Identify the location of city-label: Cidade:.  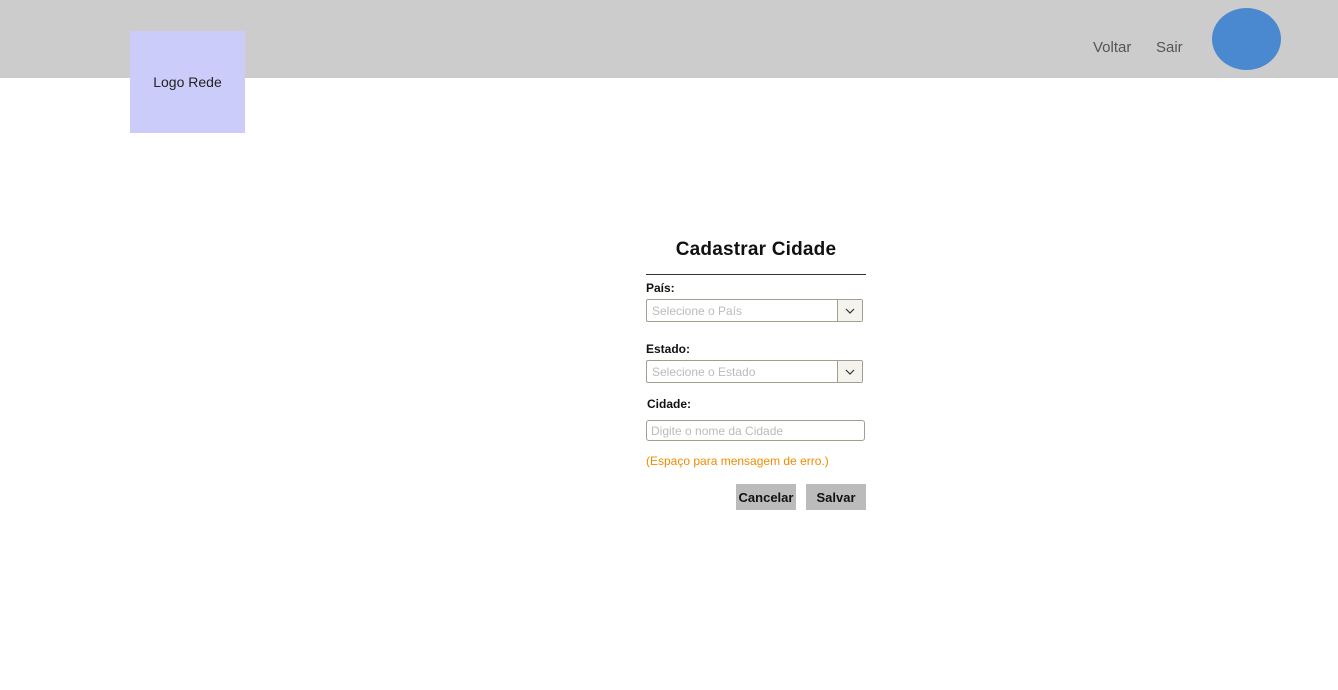
(669, 404).